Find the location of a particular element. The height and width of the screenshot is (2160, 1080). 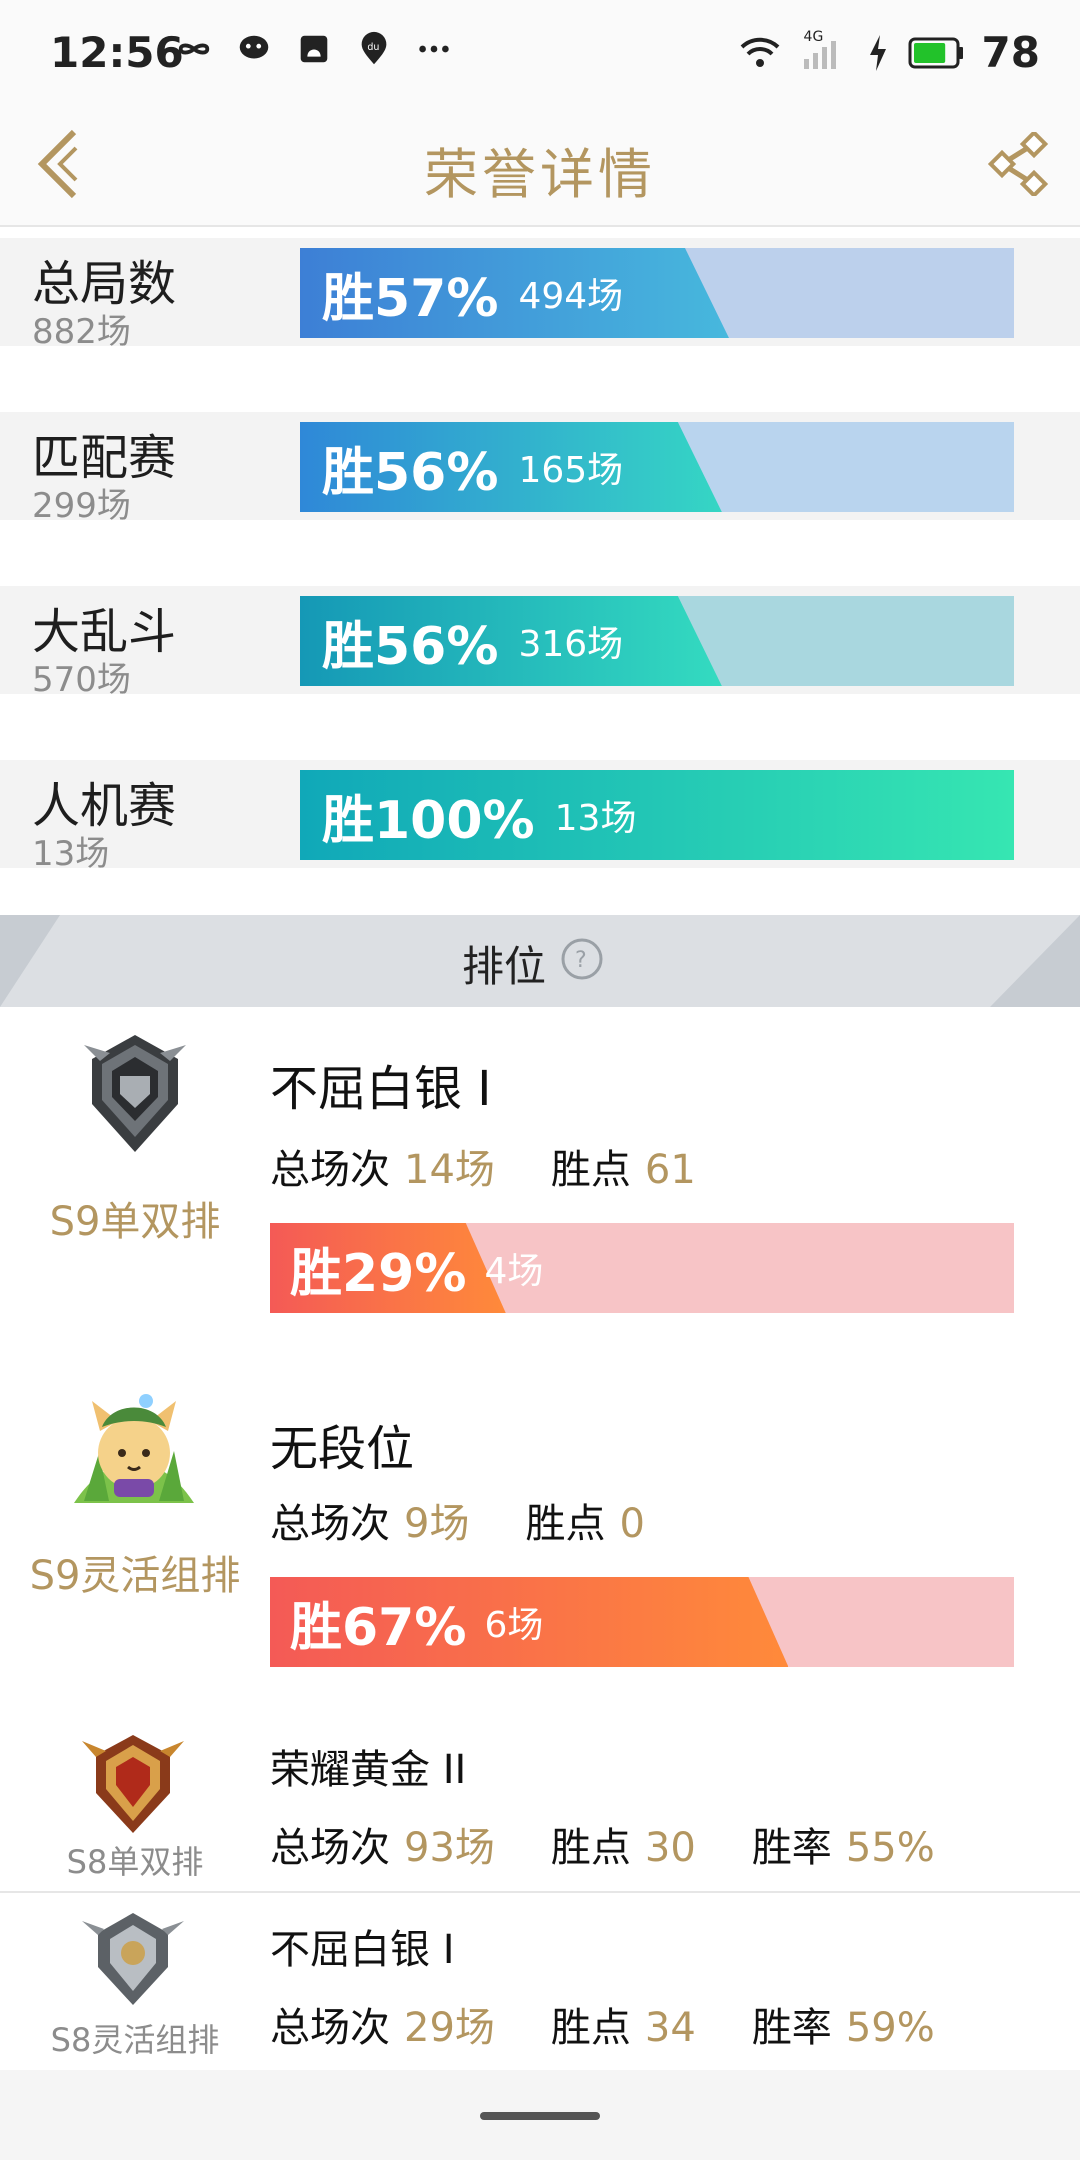

charging-bolt-icon is located at coordinates (877, 52).